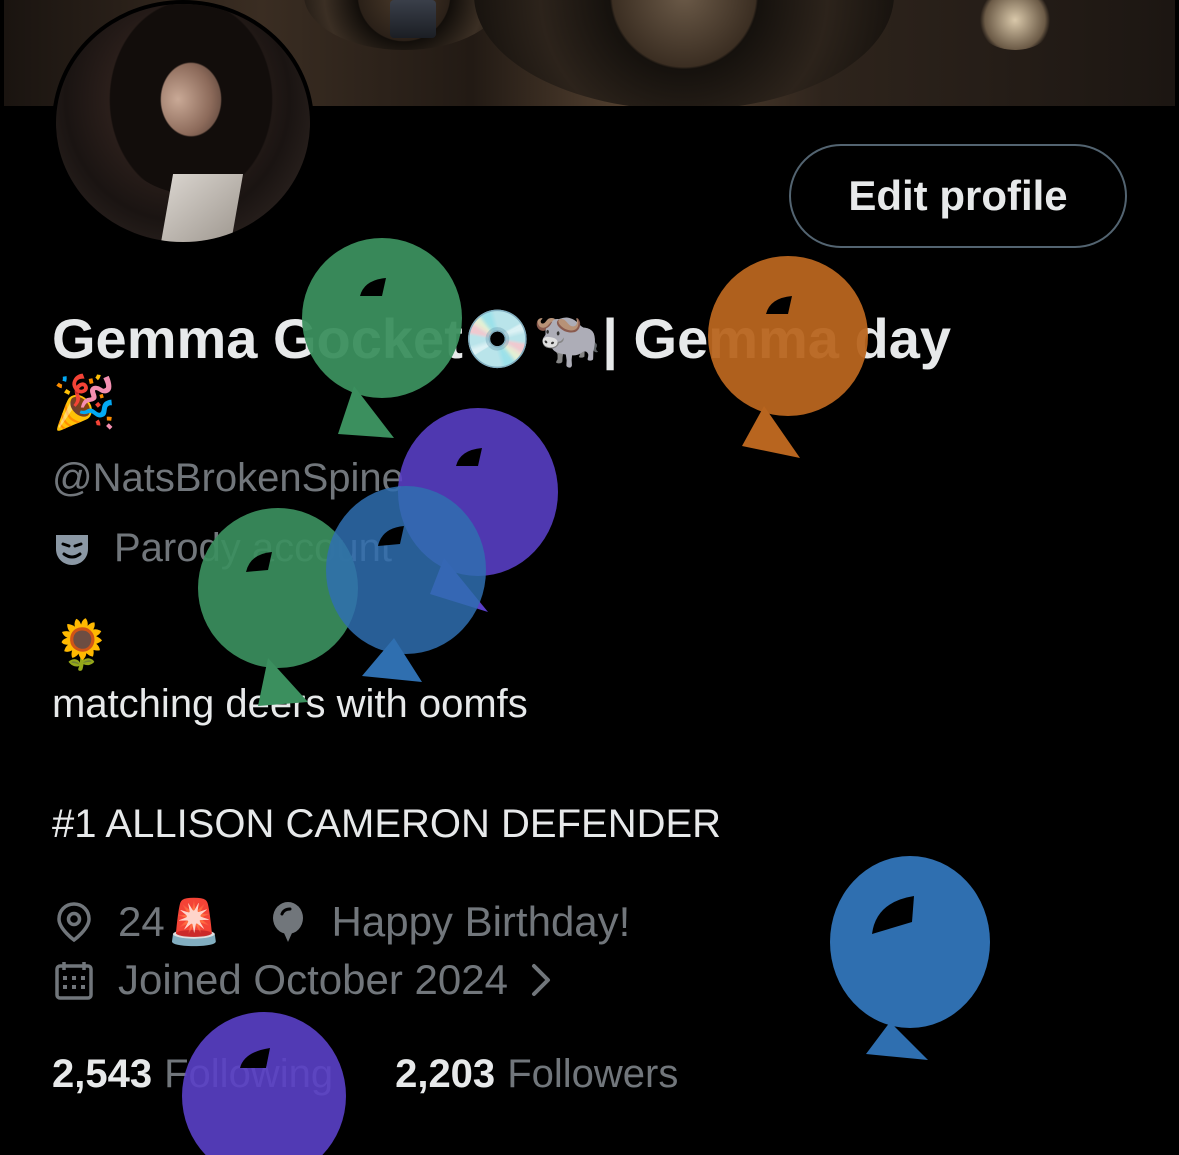 The height and width of the screenshot is (1155, 1179). I want to click on joined-text: Joined October 2024, so click(313, 979).